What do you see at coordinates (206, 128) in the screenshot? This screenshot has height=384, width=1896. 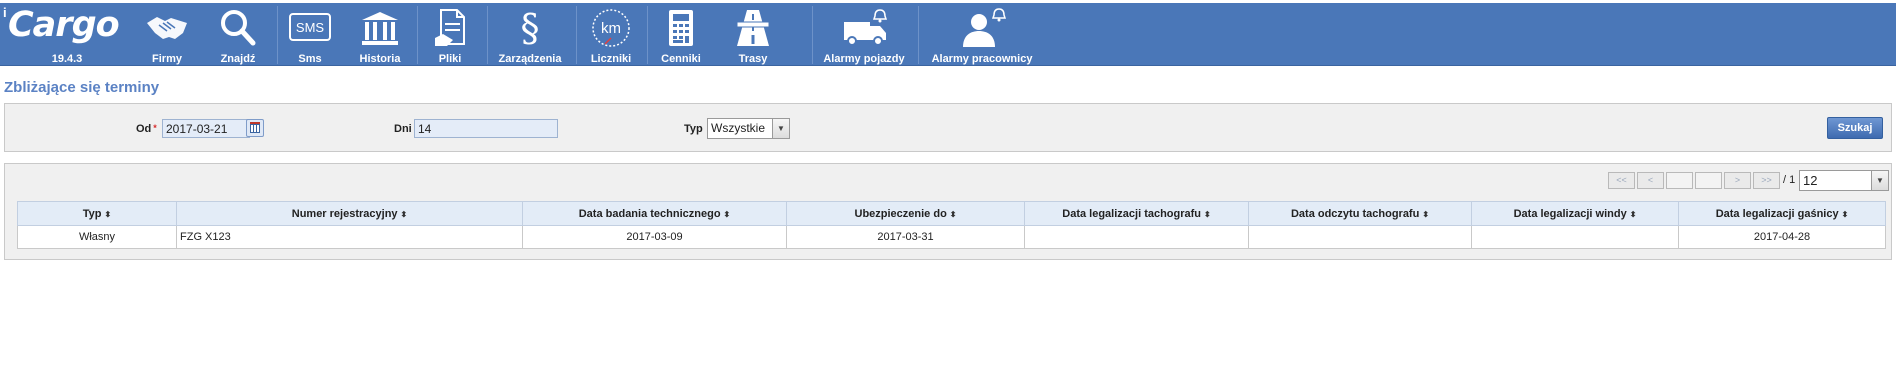 I see `od-date-input` at bounding box center [206, 128].